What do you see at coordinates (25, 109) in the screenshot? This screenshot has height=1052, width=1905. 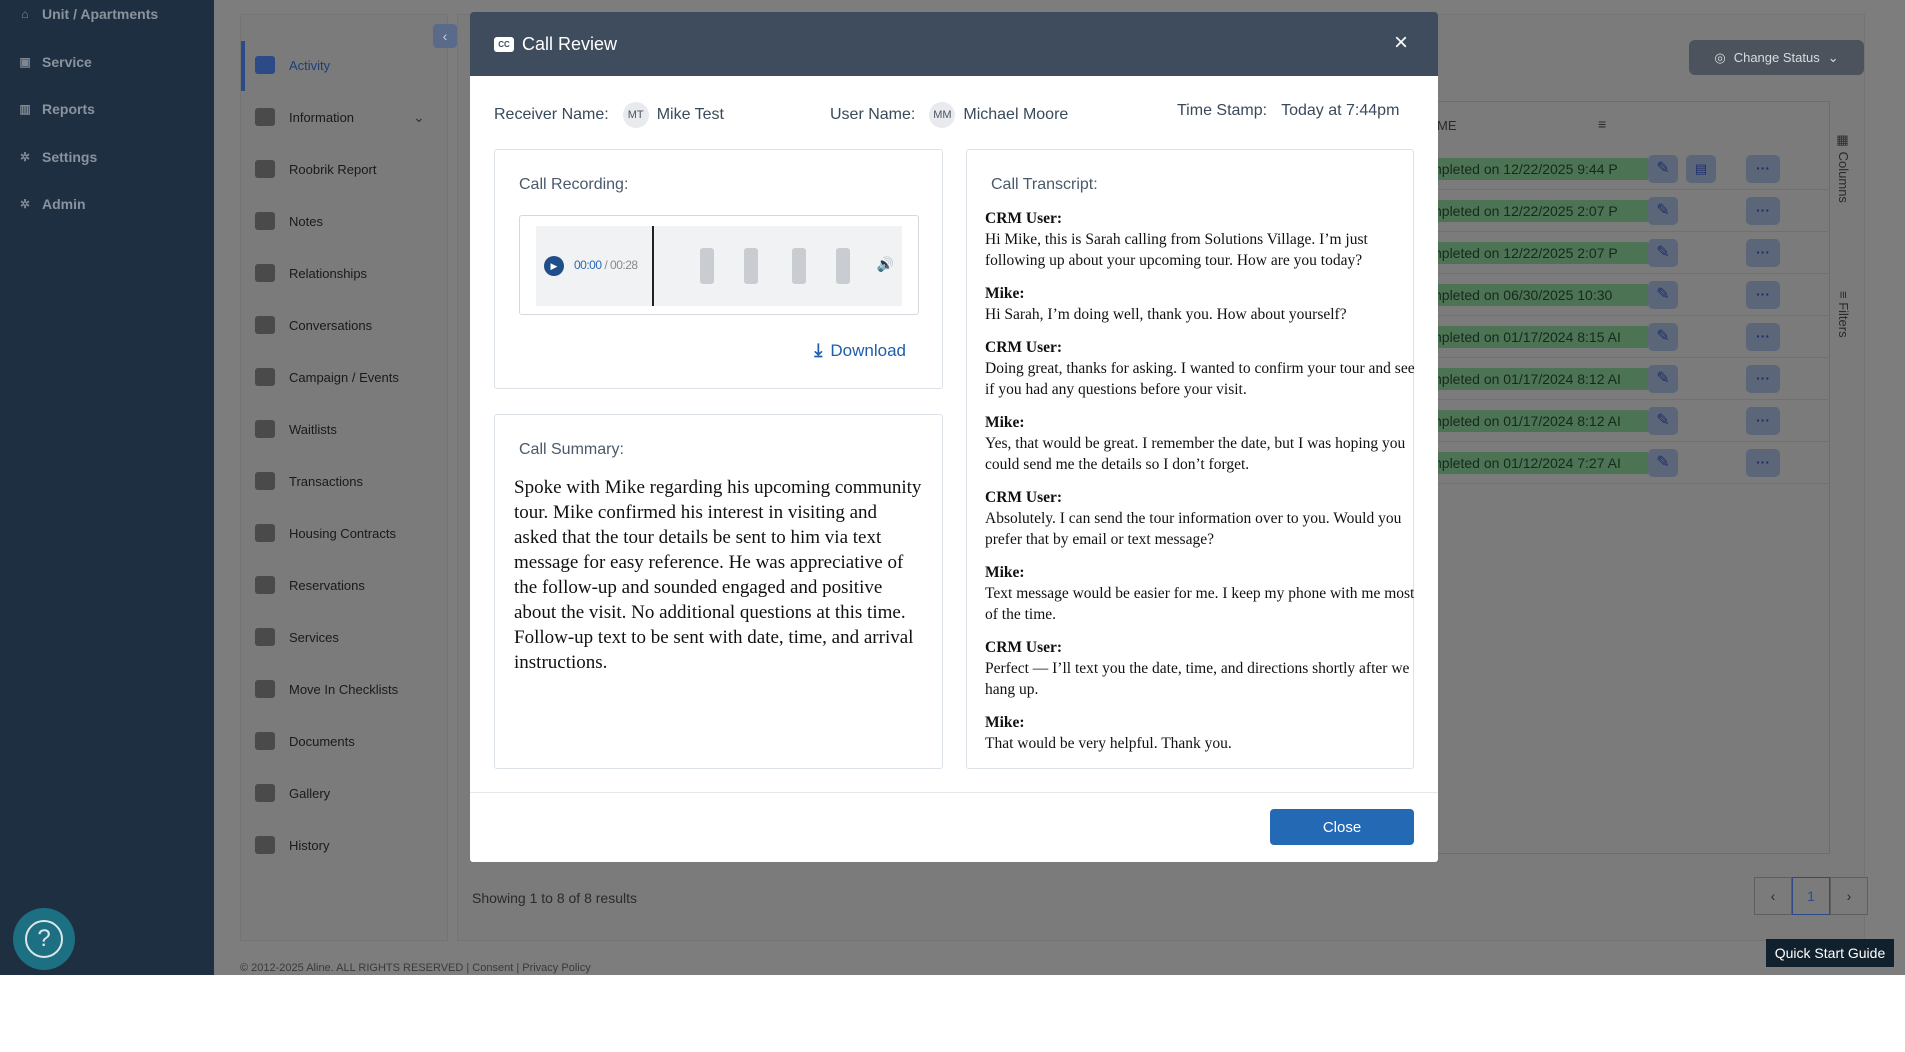 I see `bar-chart-icon: ▥` at bounding box center [25, 109].